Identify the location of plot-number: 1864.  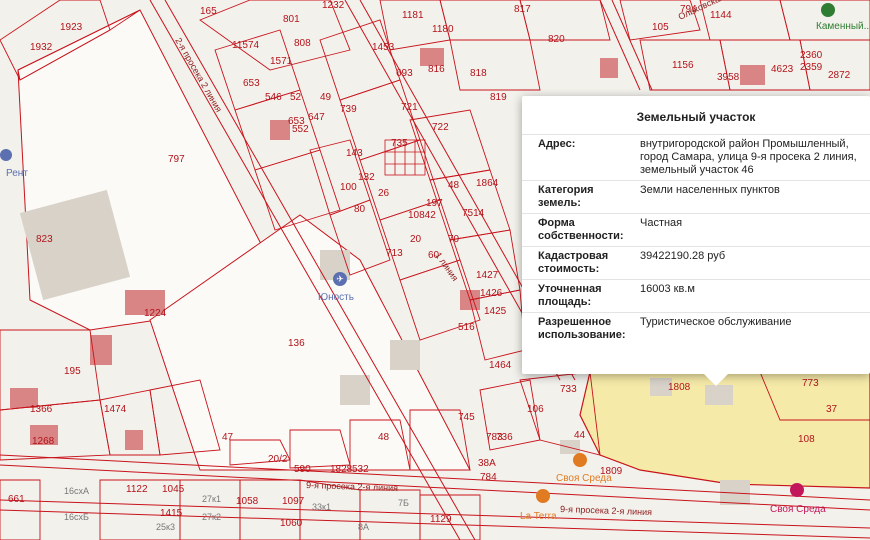
(487, 183).